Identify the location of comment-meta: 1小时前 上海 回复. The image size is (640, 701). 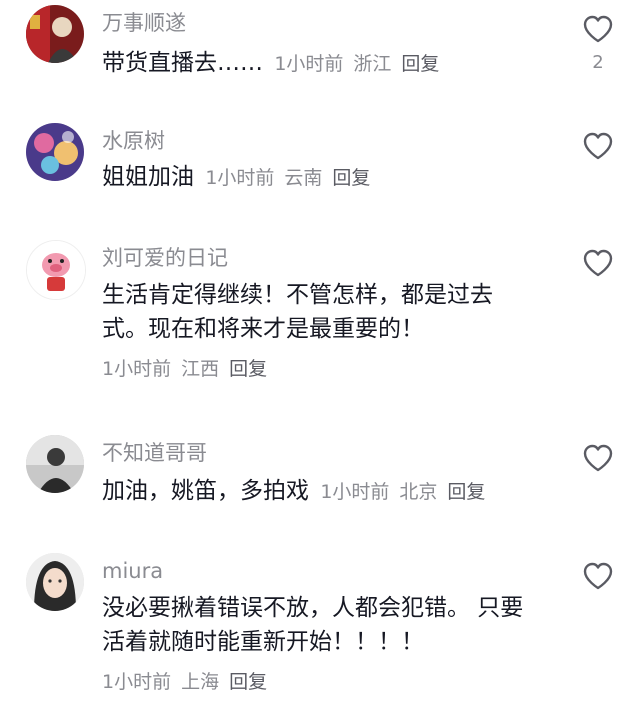
(189, 680).